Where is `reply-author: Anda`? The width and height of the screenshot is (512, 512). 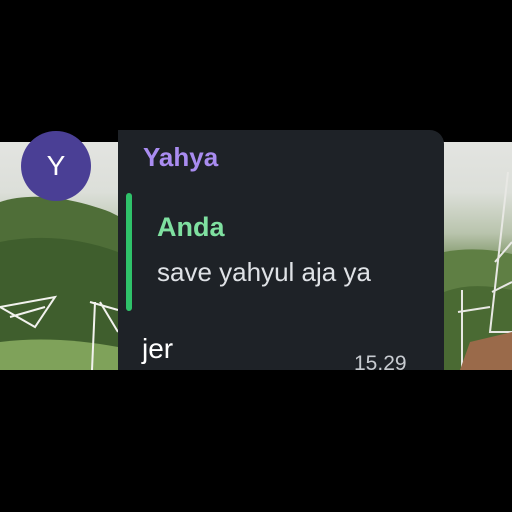
reply-author: Anda is located at coordinates (191, 227).